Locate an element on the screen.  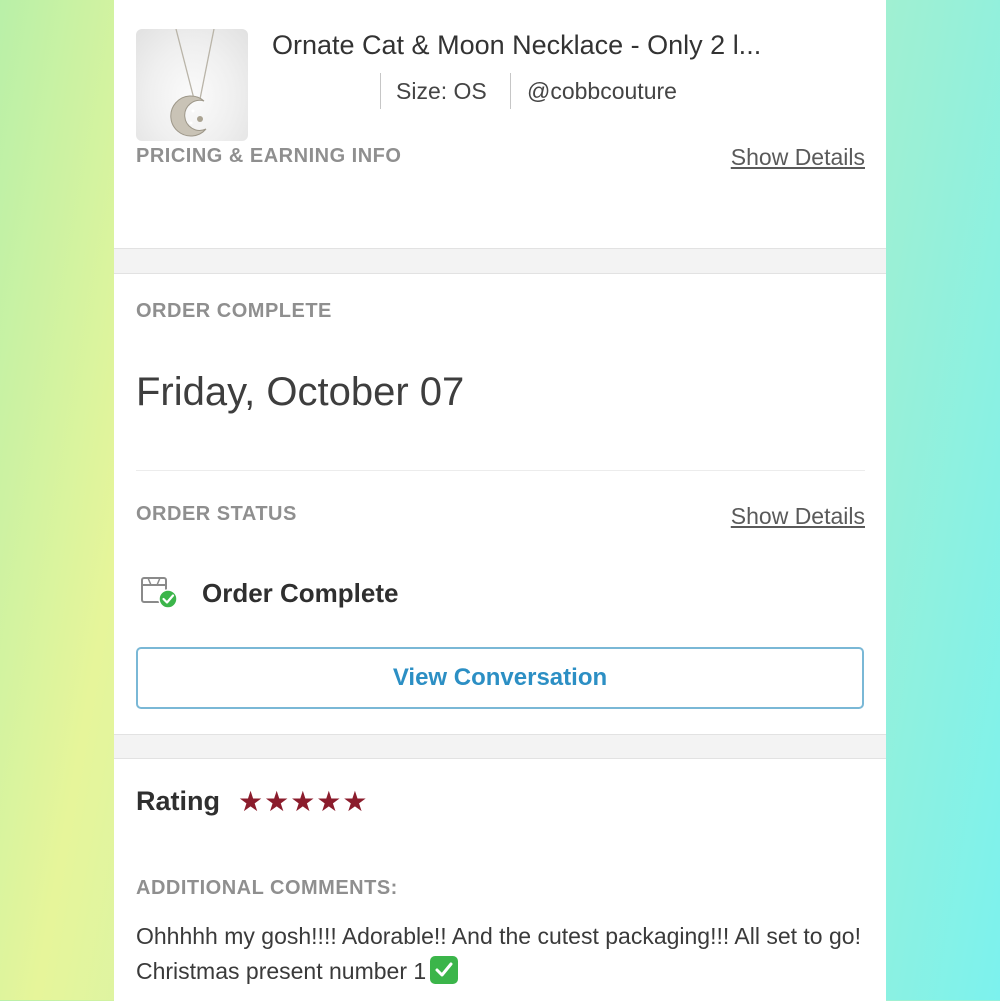
check-mark-emoji-icon is located at coordinates (444, 970).